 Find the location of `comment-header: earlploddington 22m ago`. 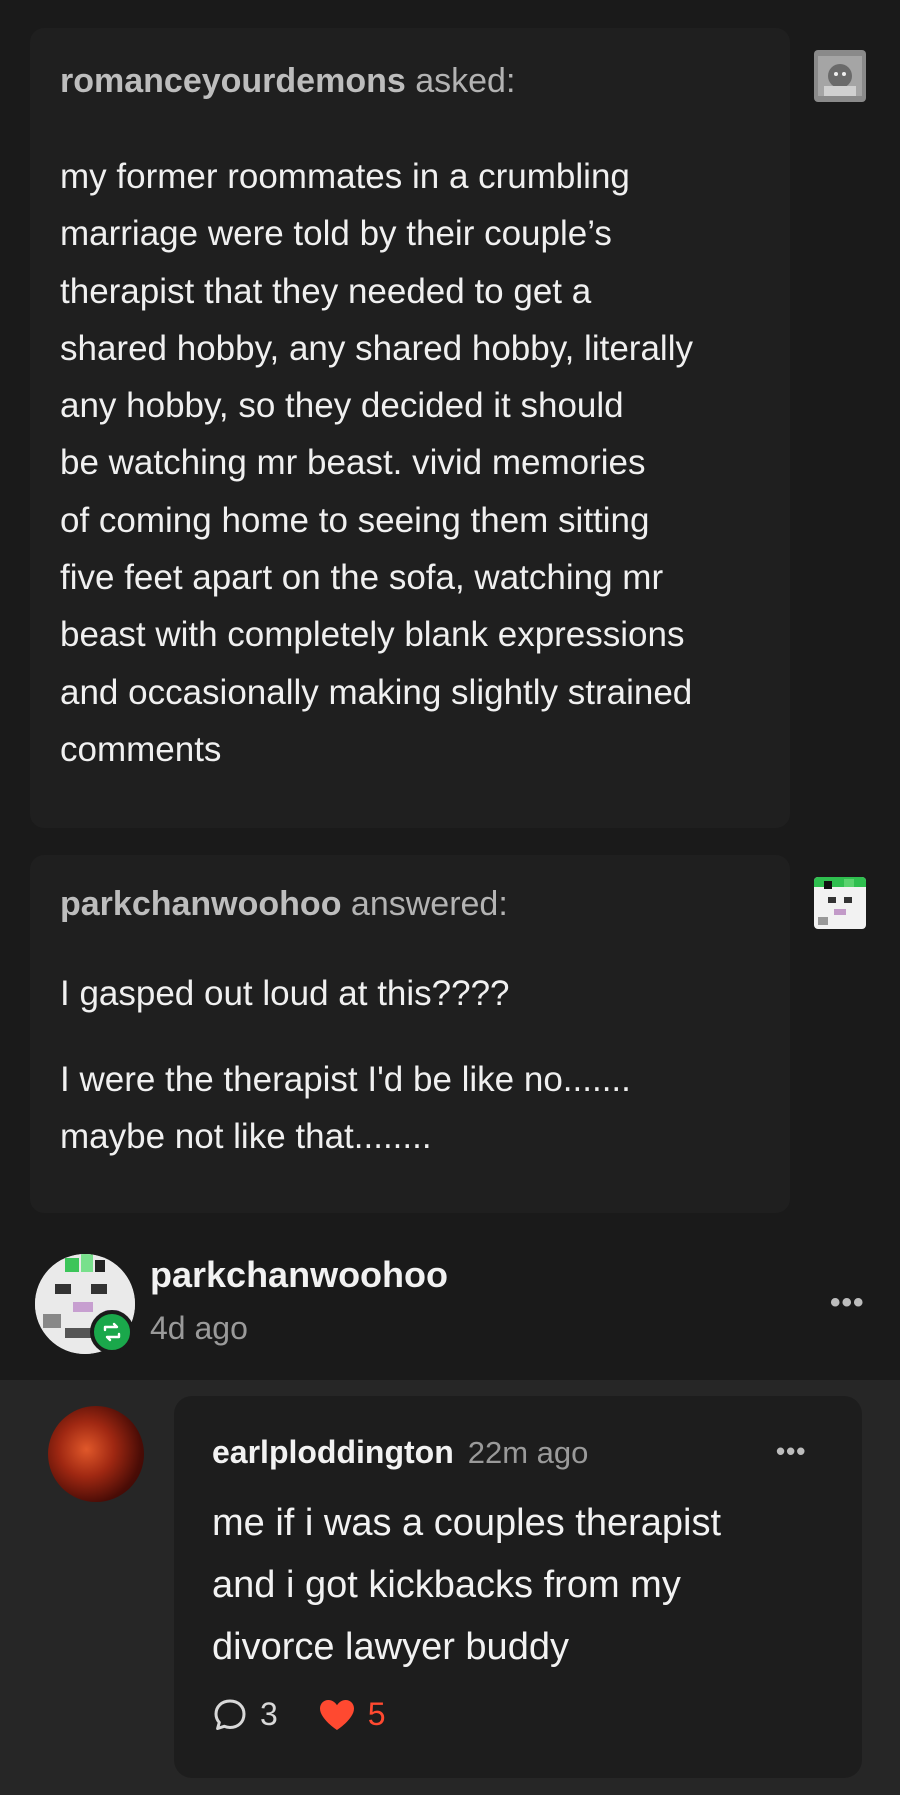

comment-header: earlploddington 22m ago is located at coordinates (400, 1452).